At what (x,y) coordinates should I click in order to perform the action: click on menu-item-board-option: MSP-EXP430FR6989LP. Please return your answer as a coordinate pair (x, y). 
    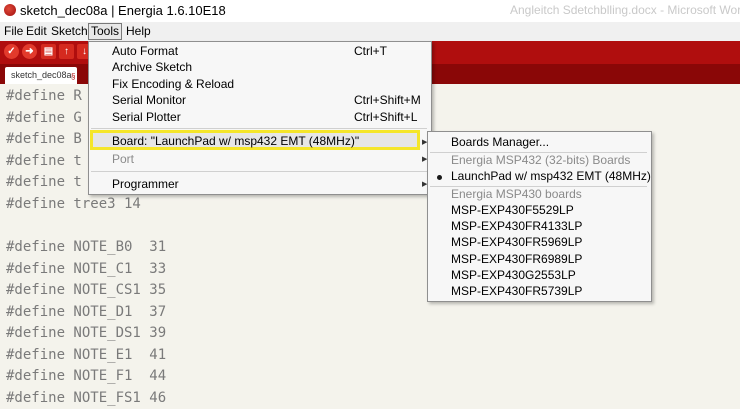
    Looking at the image, I should click on (516, 259).